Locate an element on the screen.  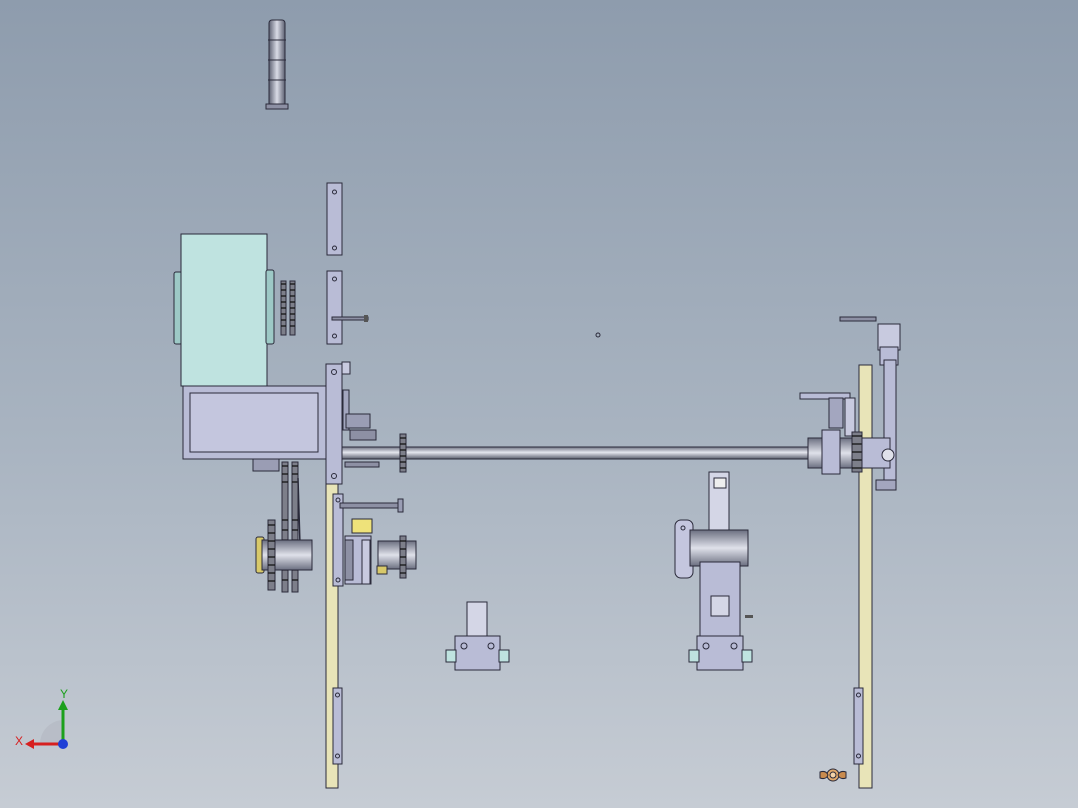
gearbox is located at coordinates (256, 428).